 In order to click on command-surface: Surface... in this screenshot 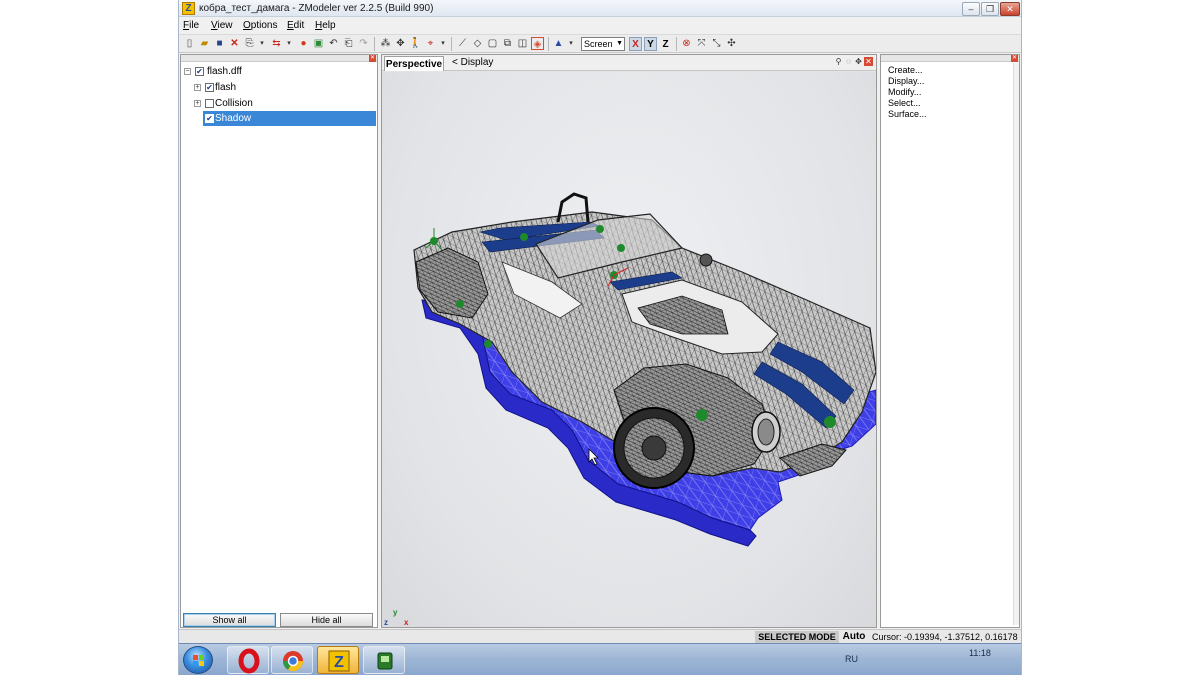, I will do `click(907, 114)`.